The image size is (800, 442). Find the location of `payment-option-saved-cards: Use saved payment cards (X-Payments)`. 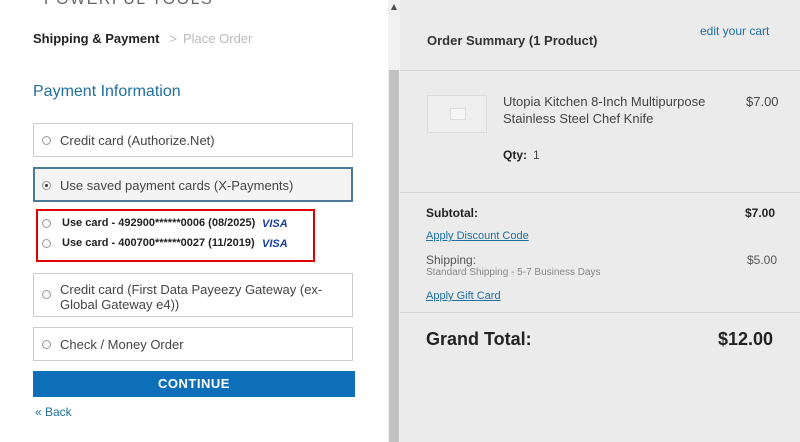

payment-option-saved-cards: Use saved payment cards (X-Payments) is located at coordinates (193, 184).